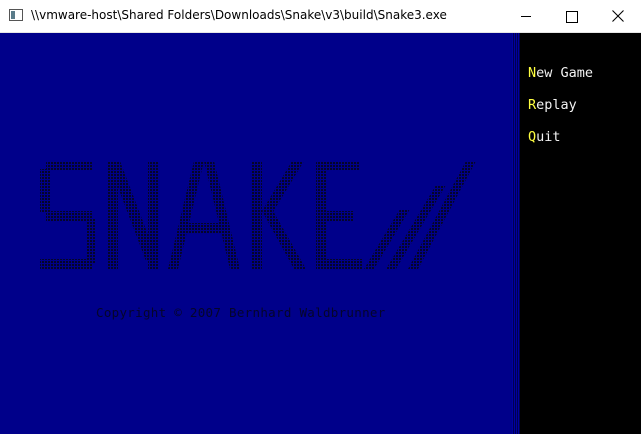  Describe the element at coordinates (532, 137) in the screenshot. I see `hotkey-letter: Q` at that location.